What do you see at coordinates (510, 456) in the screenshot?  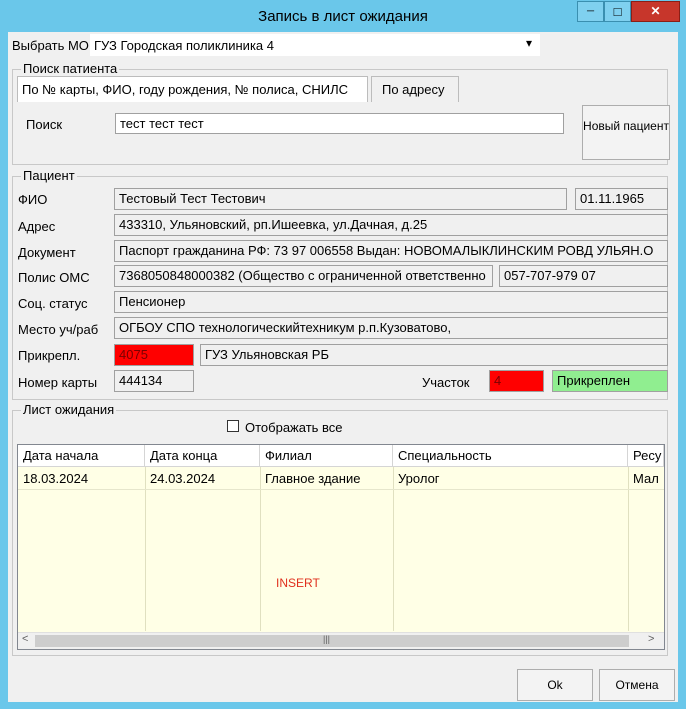 I see `column-header-specialty: Специальность` at bounding box center [510, 456].